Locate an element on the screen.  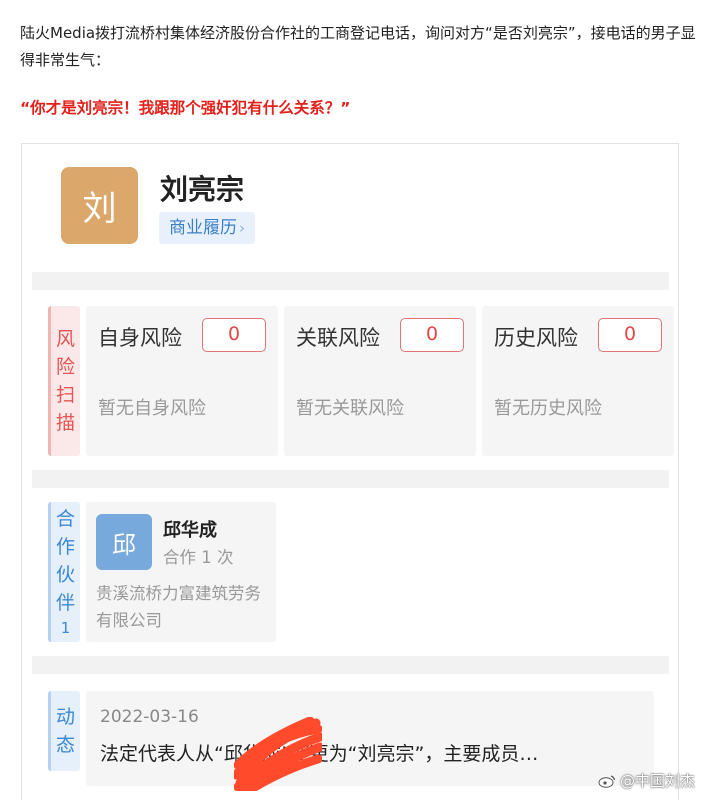
partners-label: 合 作 伙 伴 1 is located at coordinates (64, 572).